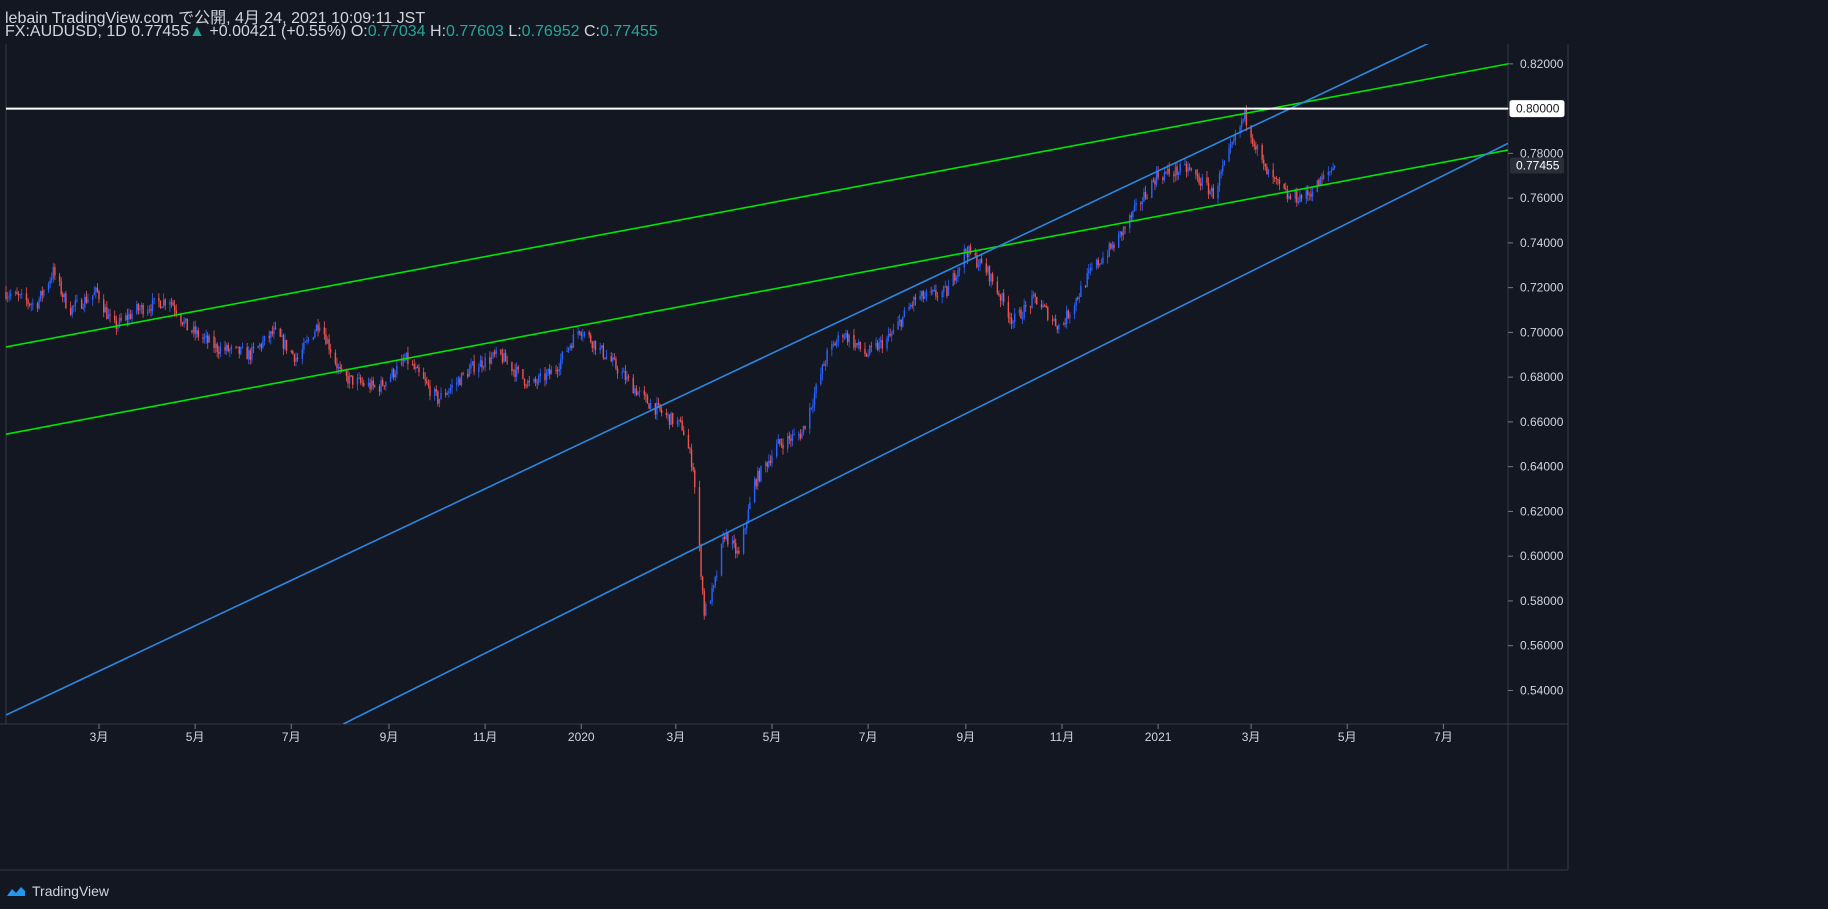  Describe the element at coordinates (1542, 690) in the screenshot. I see `price-tick-label: 0.54000` at that location.